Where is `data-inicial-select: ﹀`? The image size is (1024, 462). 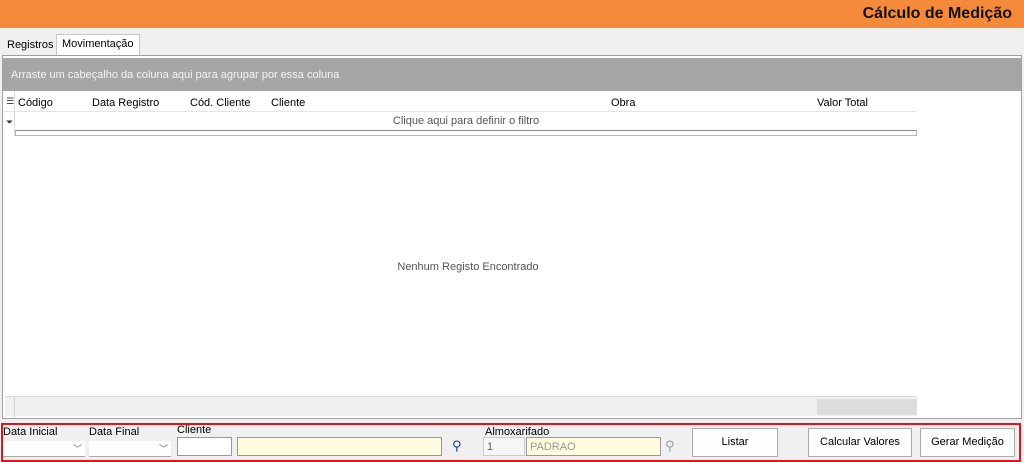 data-inicial-select: ﹀ is located at coordinates (44, 449).